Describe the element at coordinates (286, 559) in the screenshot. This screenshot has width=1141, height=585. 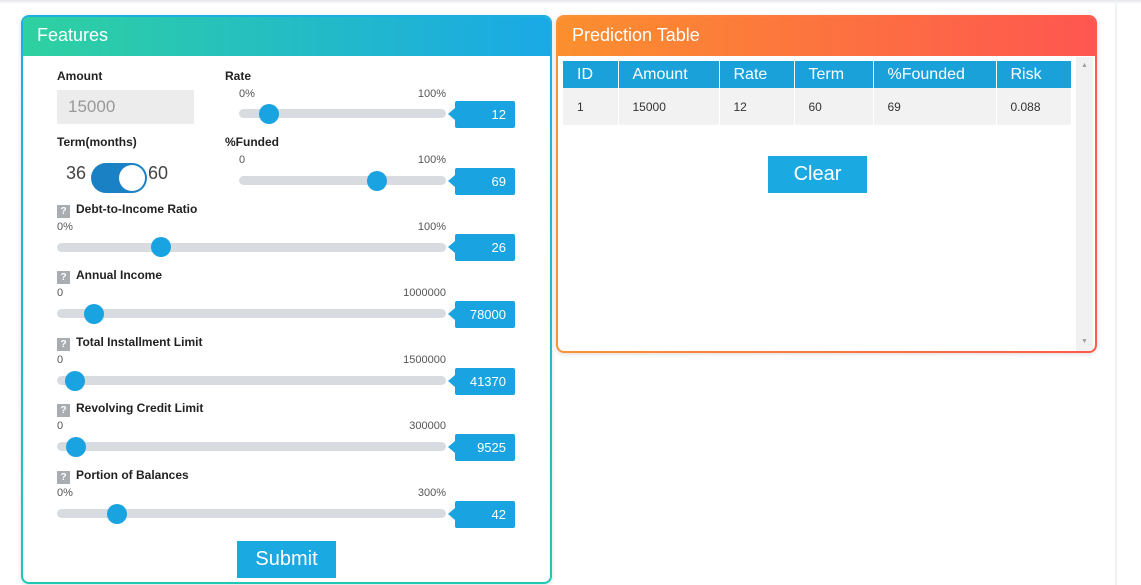
I see `submit-button: Submit` at that location.